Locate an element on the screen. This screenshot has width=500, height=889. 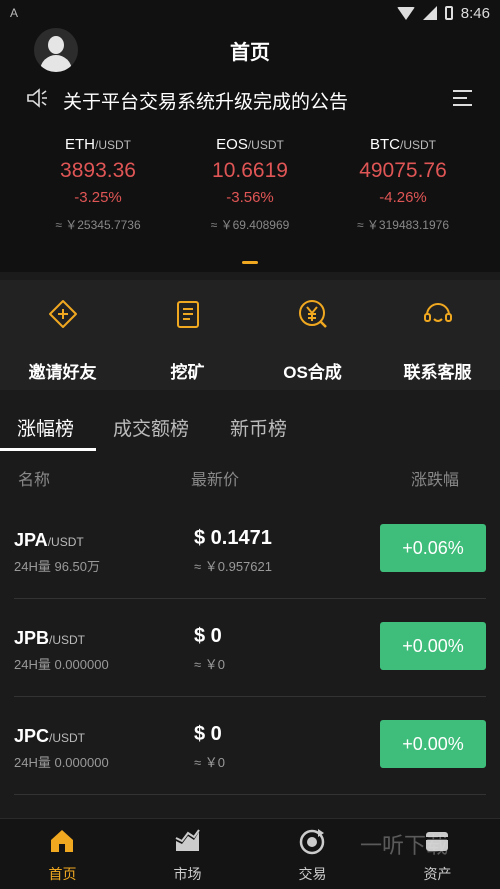
carousel-indicator is located at coordinates (250, 262).